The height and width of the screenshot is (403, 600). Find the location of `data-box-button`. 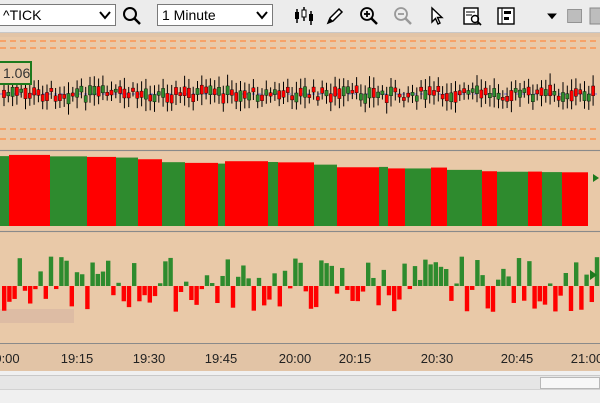

data-box-button is located at coordinates (472, 16).